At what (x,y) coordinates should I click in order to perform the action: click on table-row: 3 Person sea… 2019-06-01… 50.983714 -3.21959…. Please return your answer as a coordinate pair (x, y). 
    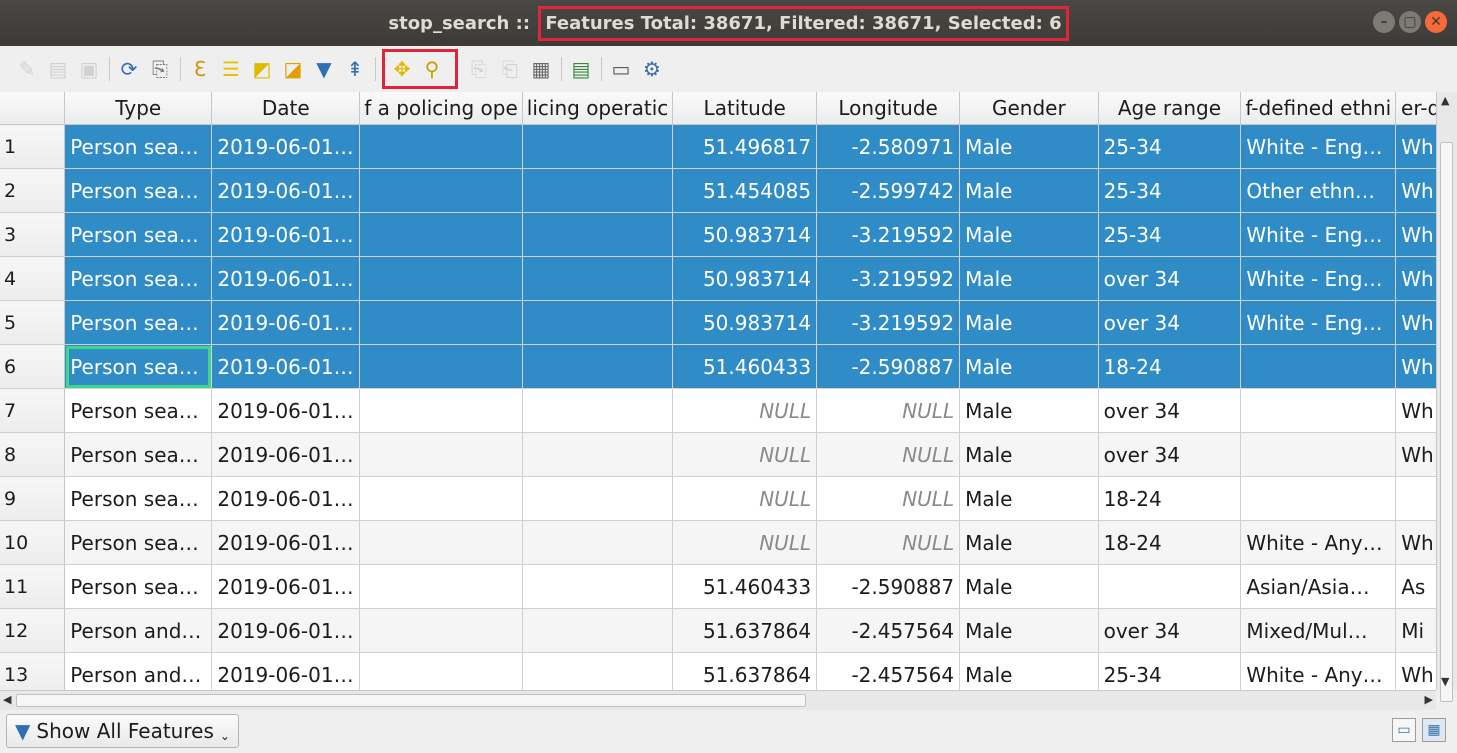
    Looking at the image, I should click on (728, 234).